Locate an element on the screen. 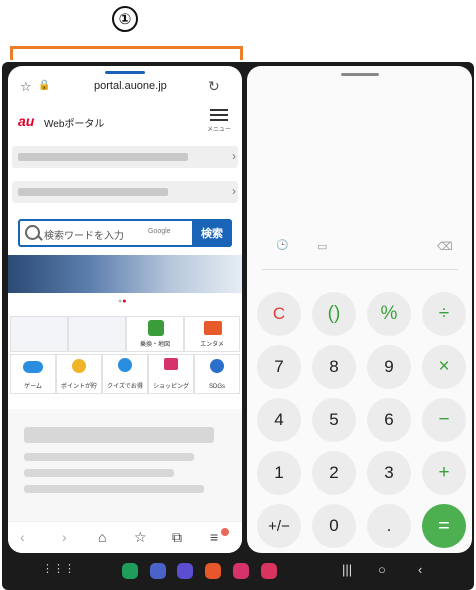  service-label: クイズでお得 is located at coordinates (125, 387).